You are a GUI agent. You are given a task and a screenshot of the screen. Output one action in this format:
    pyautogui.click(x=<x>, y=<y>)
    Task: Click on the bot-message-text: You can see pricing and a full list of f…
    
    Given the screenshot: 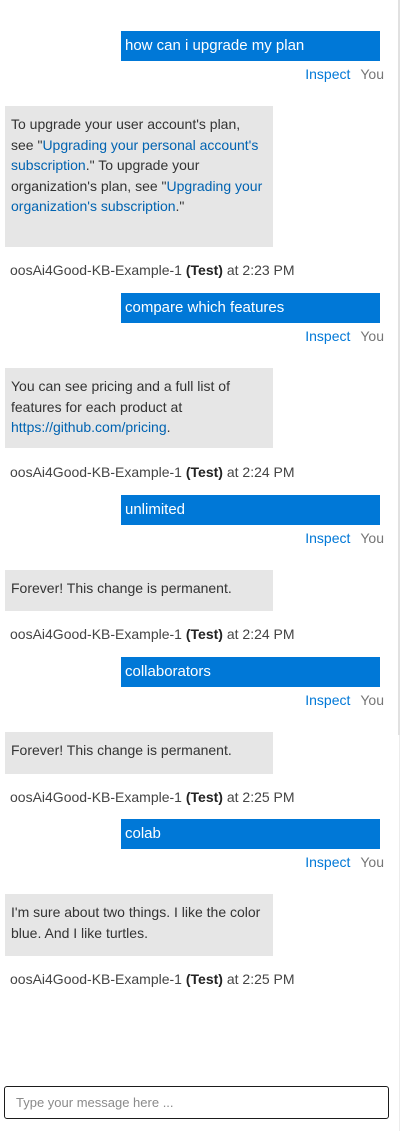 What is the action you would take?
    pyautogui.click(x=120, y=396)
    